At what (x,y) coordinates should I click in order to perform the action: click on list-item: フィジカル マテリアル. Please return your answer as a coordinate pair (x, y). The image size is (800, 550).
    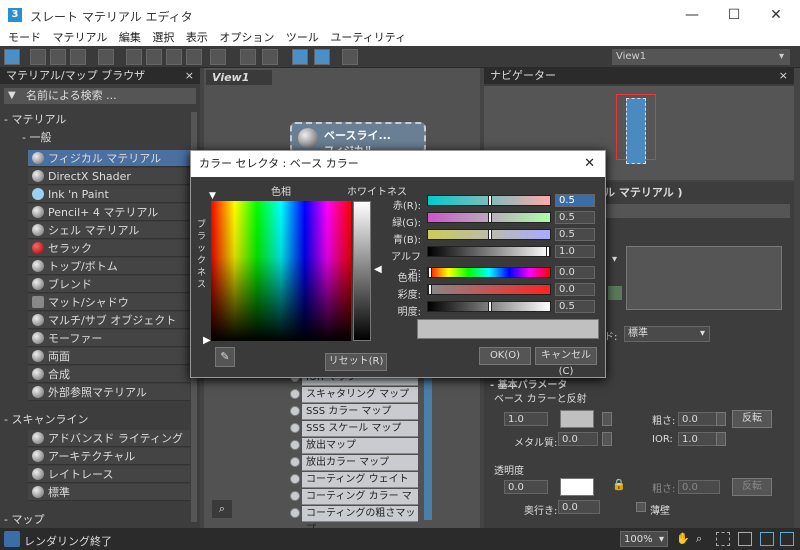
    Looking at the image, I should click on (109, 158).